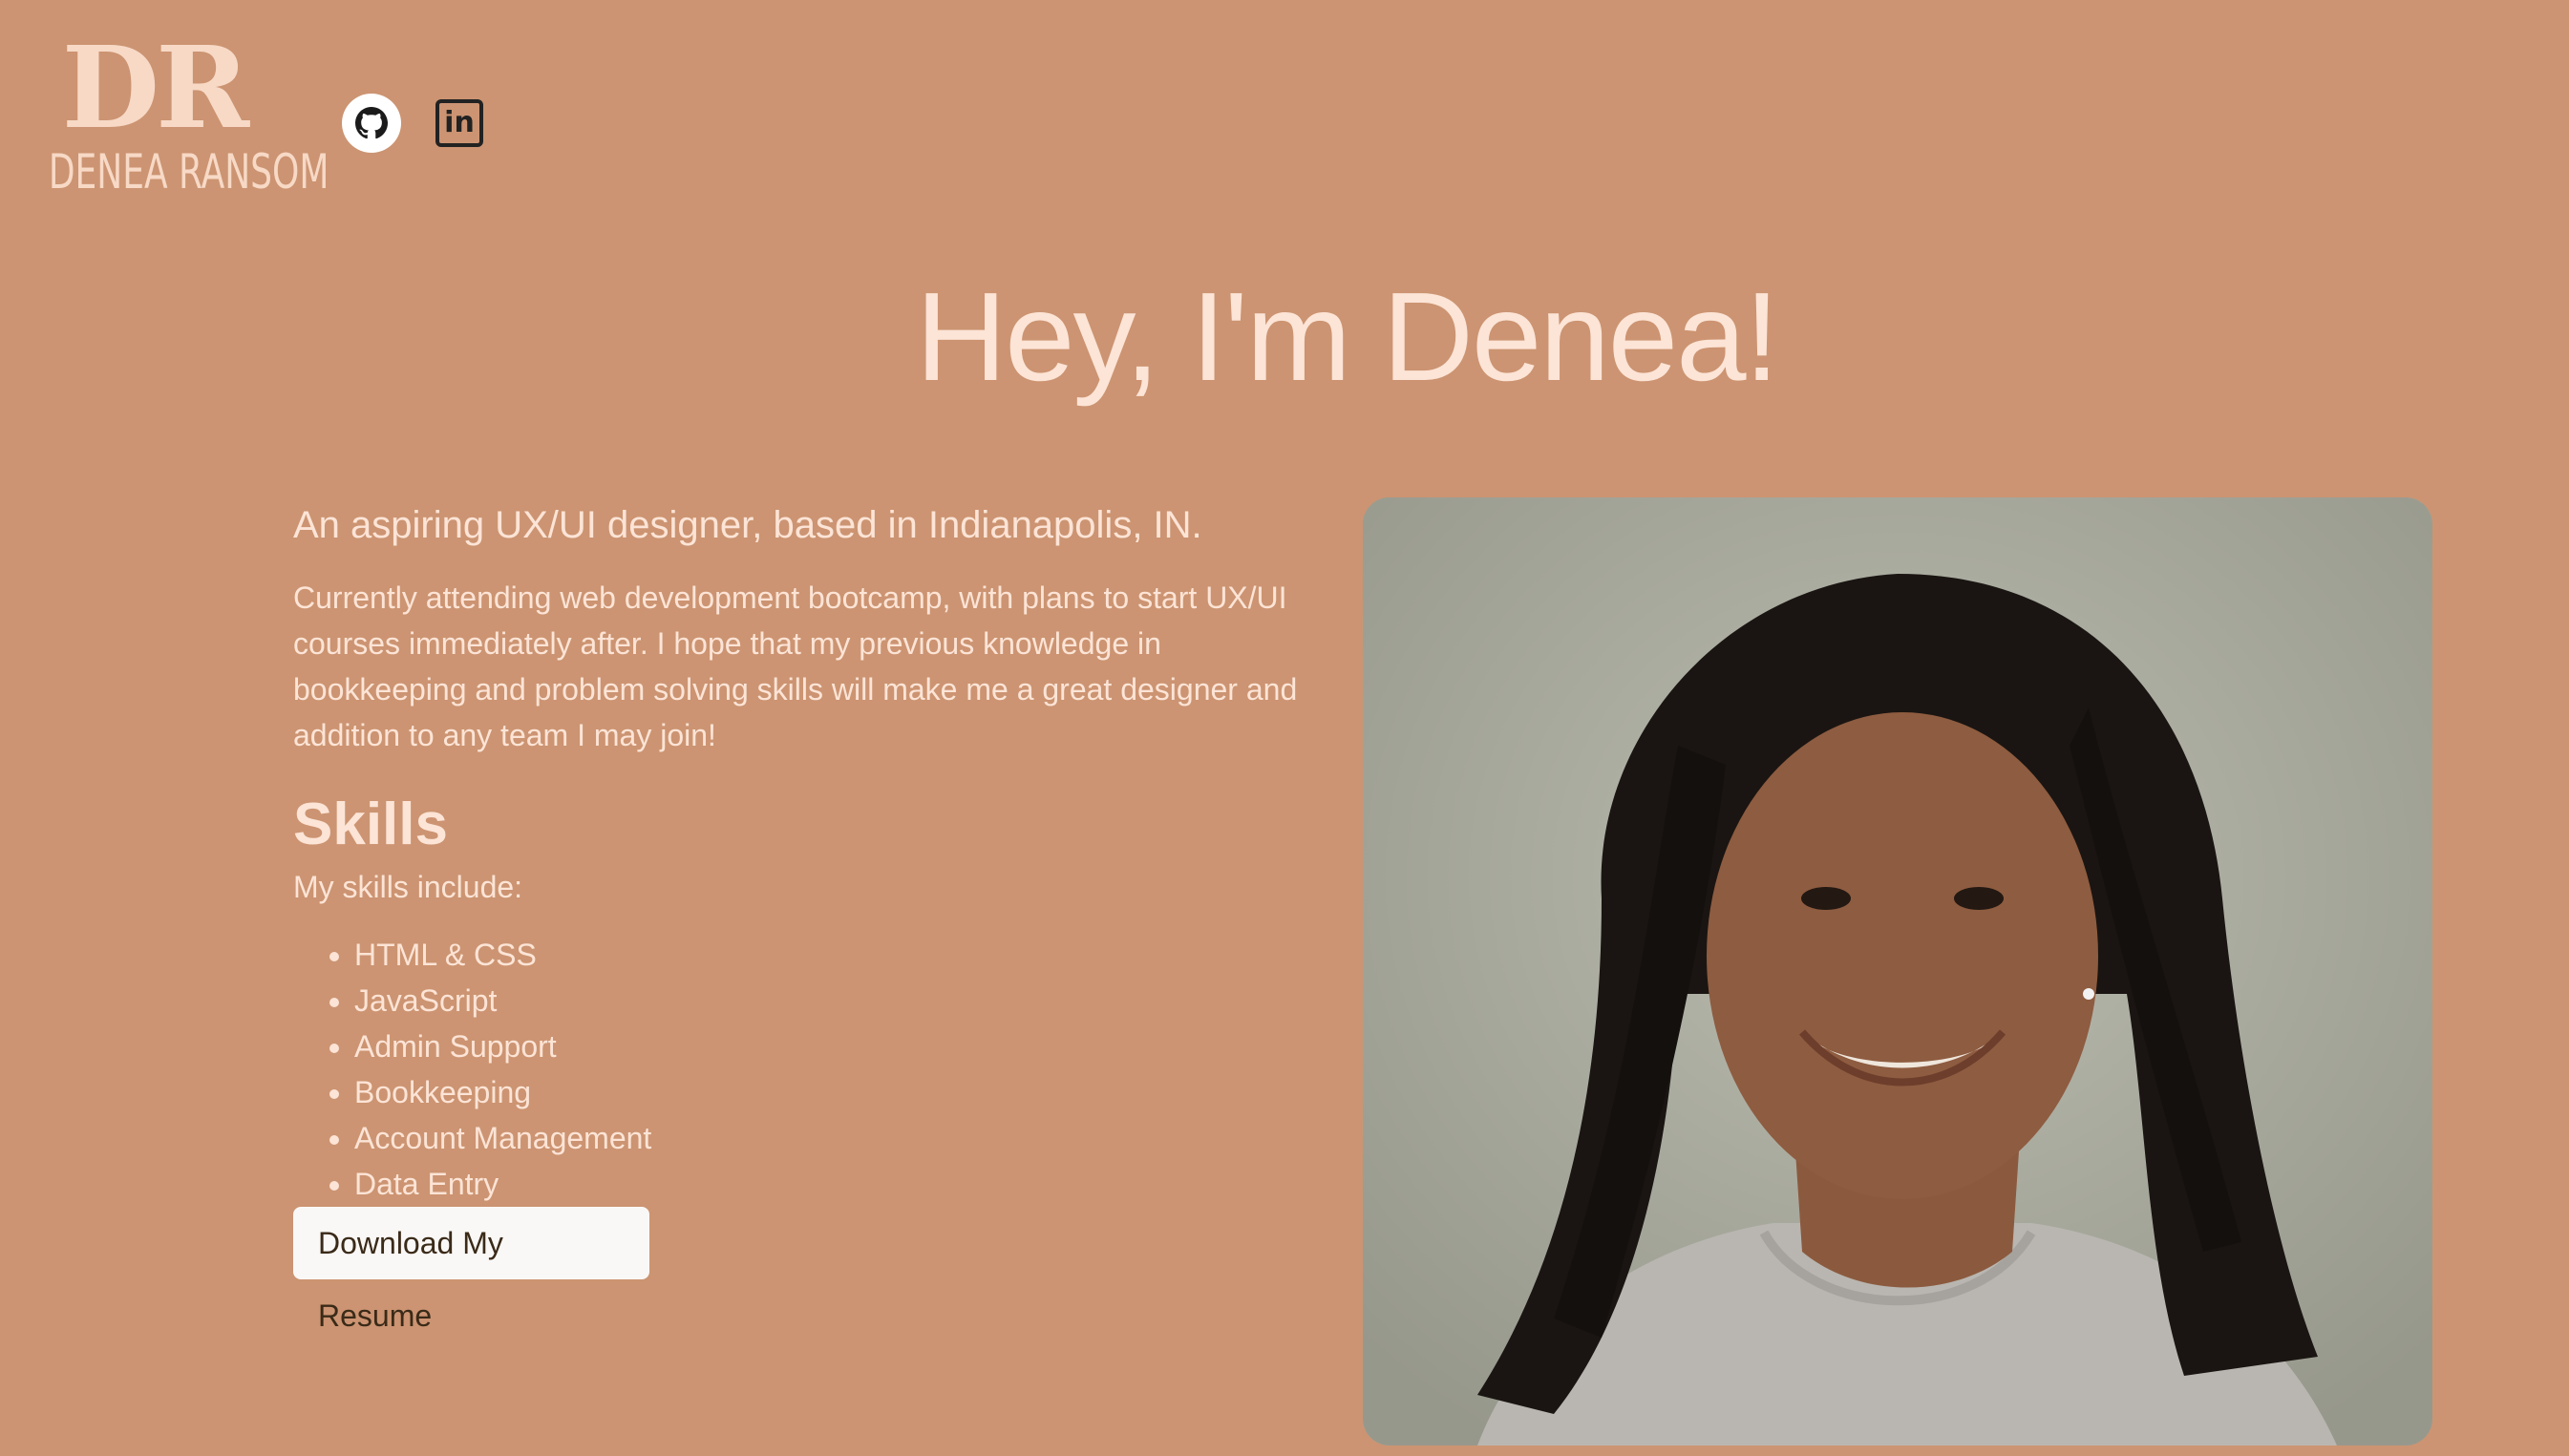  I want to click on download-resume-button: Download My Resume, so click(471, 1270).